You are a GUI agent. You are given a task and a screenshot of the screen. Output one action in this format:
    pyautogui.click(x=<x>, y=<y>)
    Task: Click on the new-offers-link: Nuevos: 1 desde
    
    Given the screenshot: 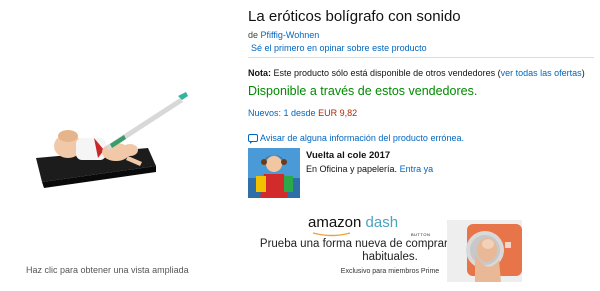 What is the action you would take?
    pyautogui.click(x=282, y=113)
    